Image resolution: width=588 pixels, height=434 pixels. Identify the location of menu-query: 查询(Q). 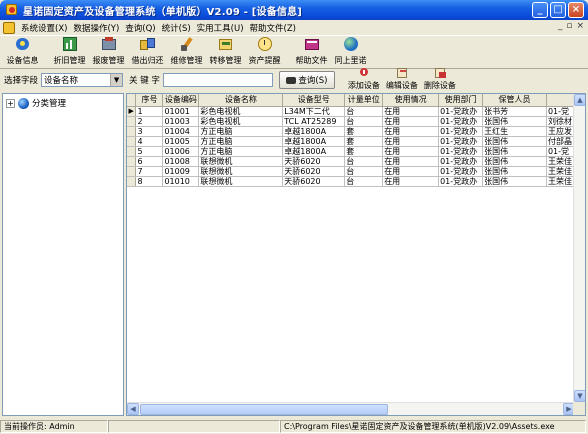
(140, 28).